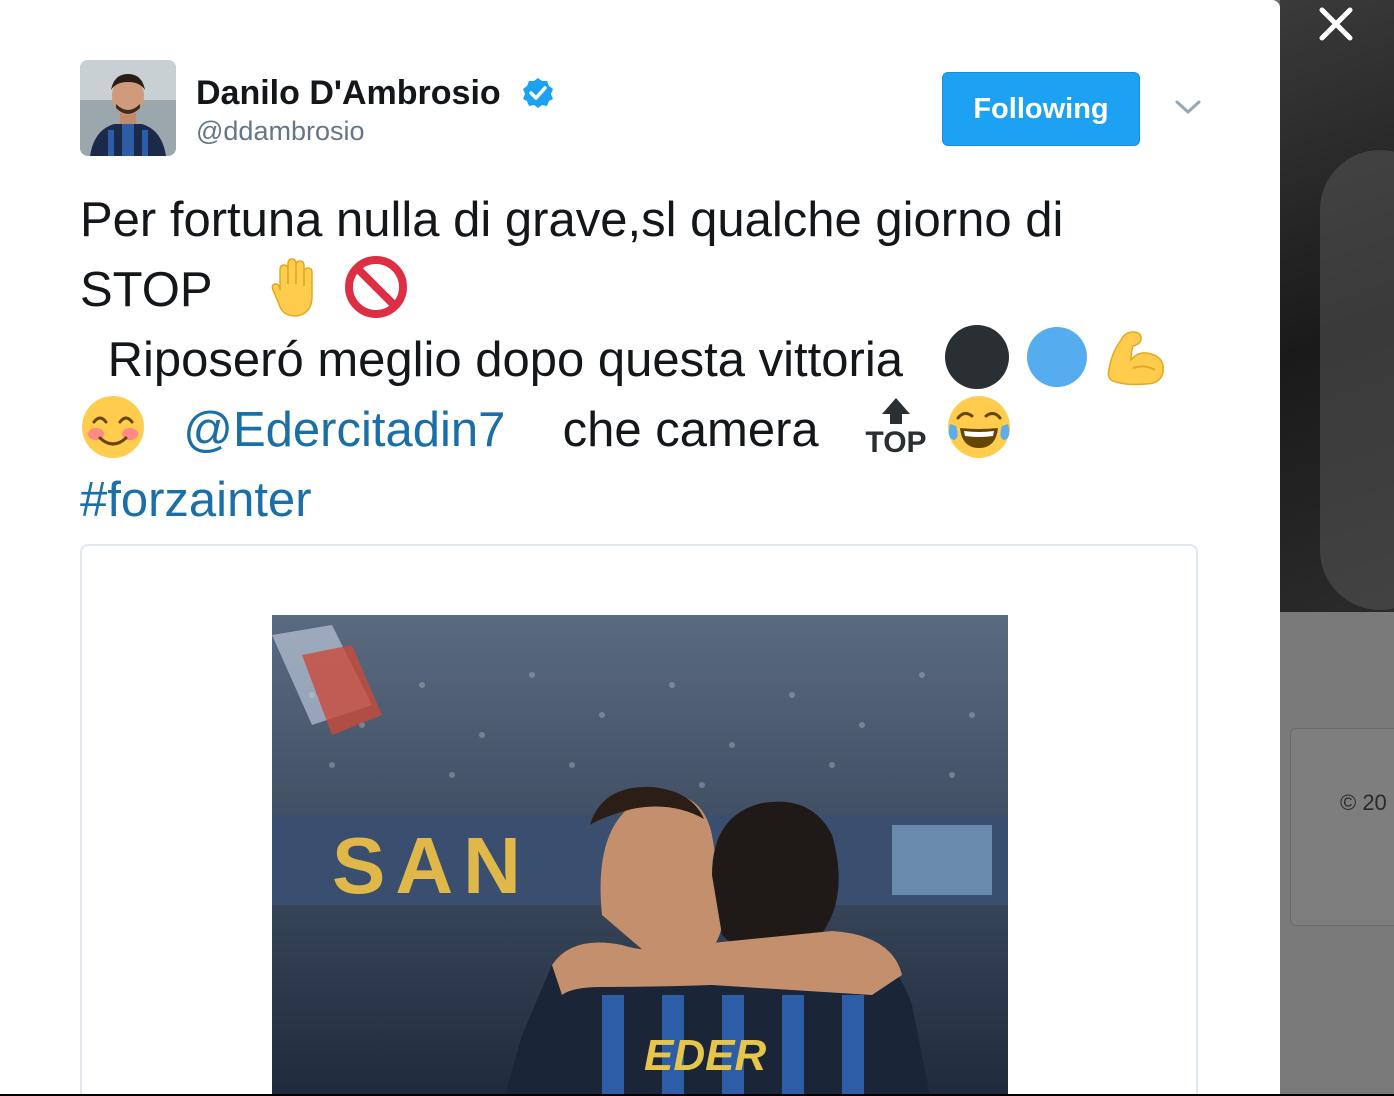  What do you see at coordinates (705, 1055) in the screenshot?
I see `jersey-text: EDER` at bounding box center [705, 1055].